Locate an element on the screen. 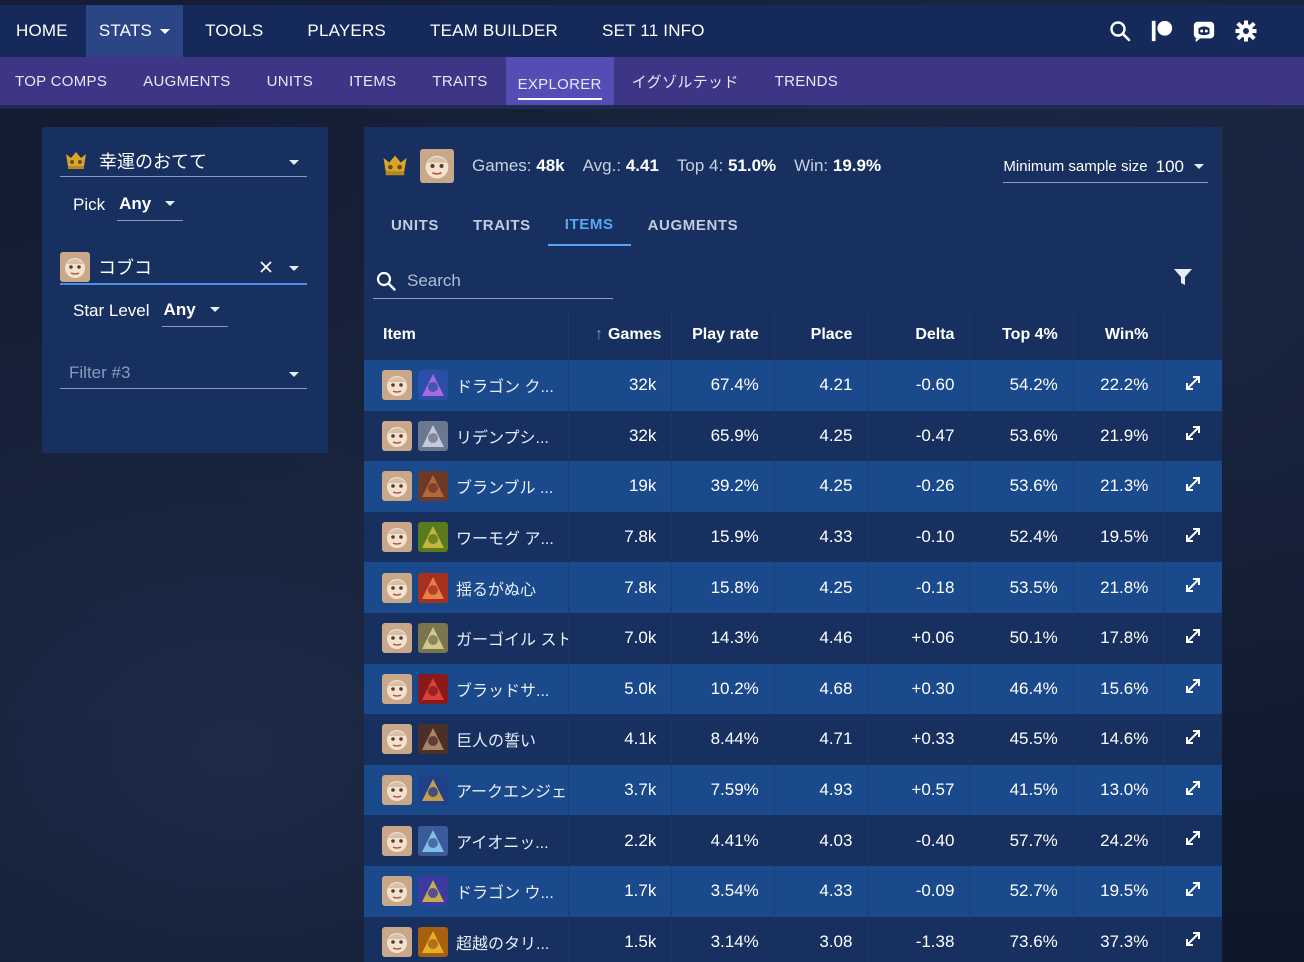  filter3-select: Filter #3 is located at coordinates (183, 373).